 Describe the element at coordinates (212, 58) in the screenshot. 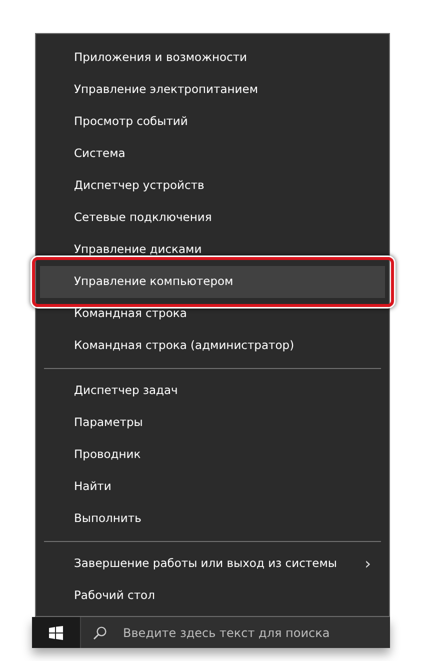

I see `menu-item: Приложения и возможности` at that location.